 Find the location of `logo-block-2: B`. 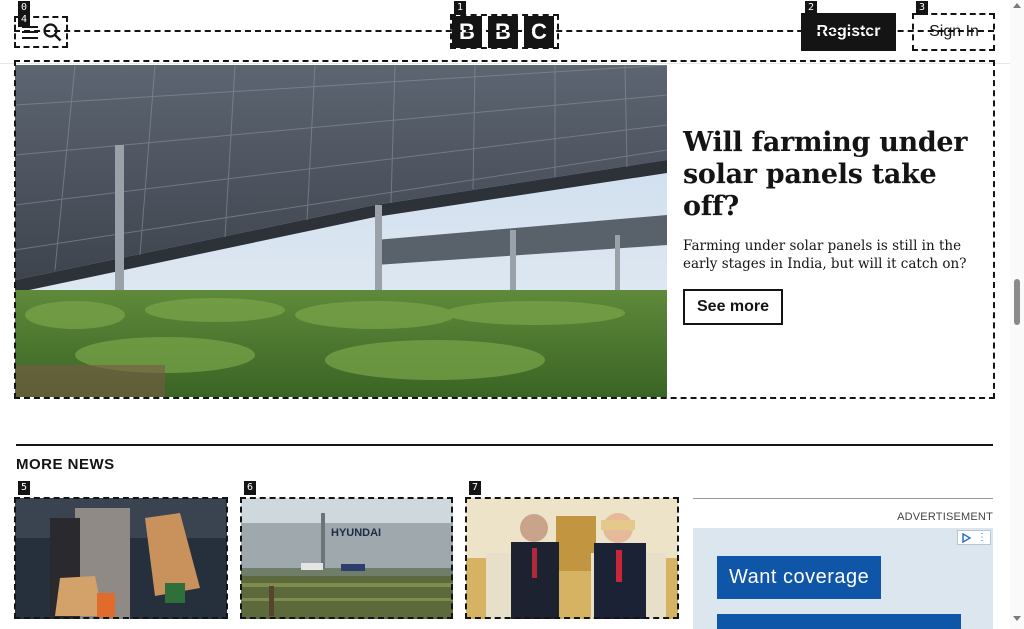

logo-block-2: B is located at coordinates (503, 32).